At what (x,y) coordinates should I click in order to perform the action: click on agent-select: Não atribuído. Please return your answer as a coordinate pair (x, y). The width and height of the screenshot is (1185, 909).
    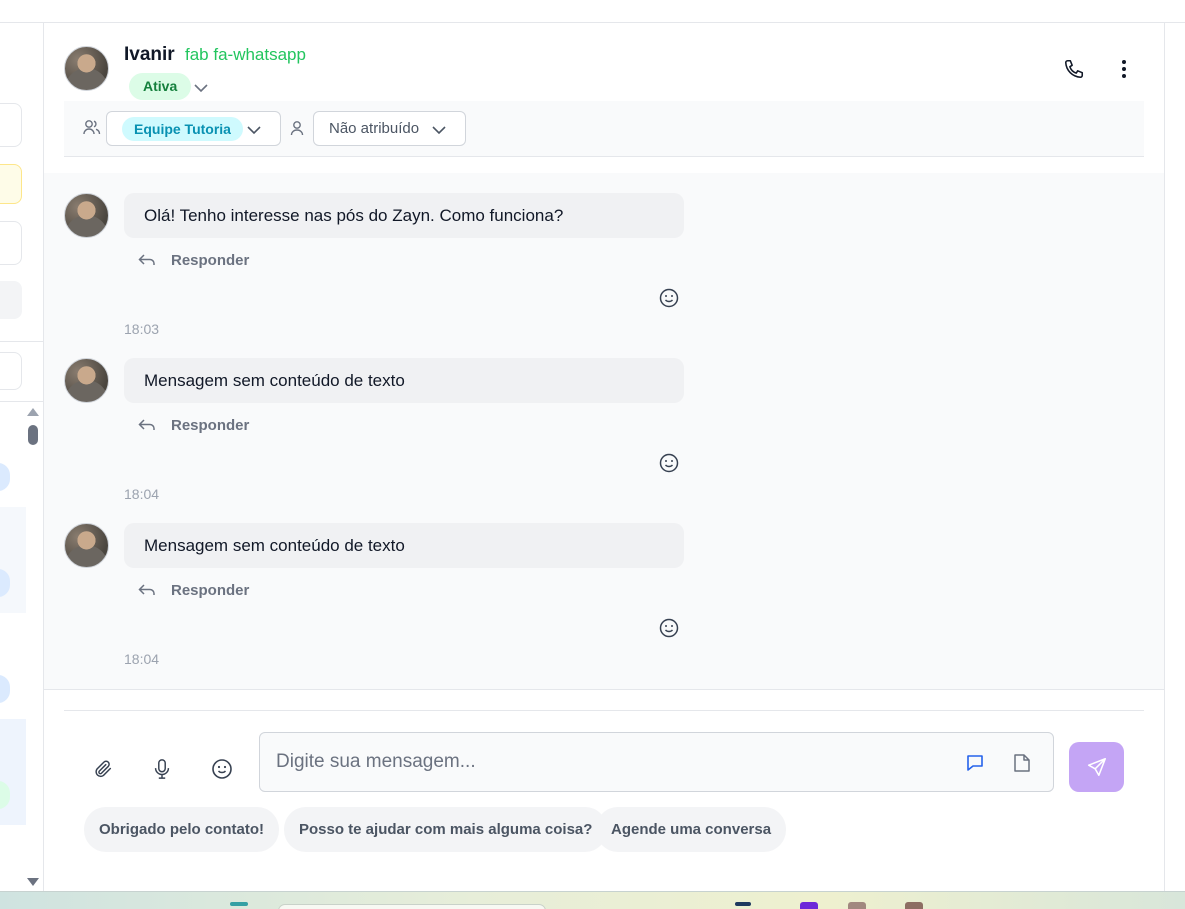
    Looking at the image, I should click on (389, 128).